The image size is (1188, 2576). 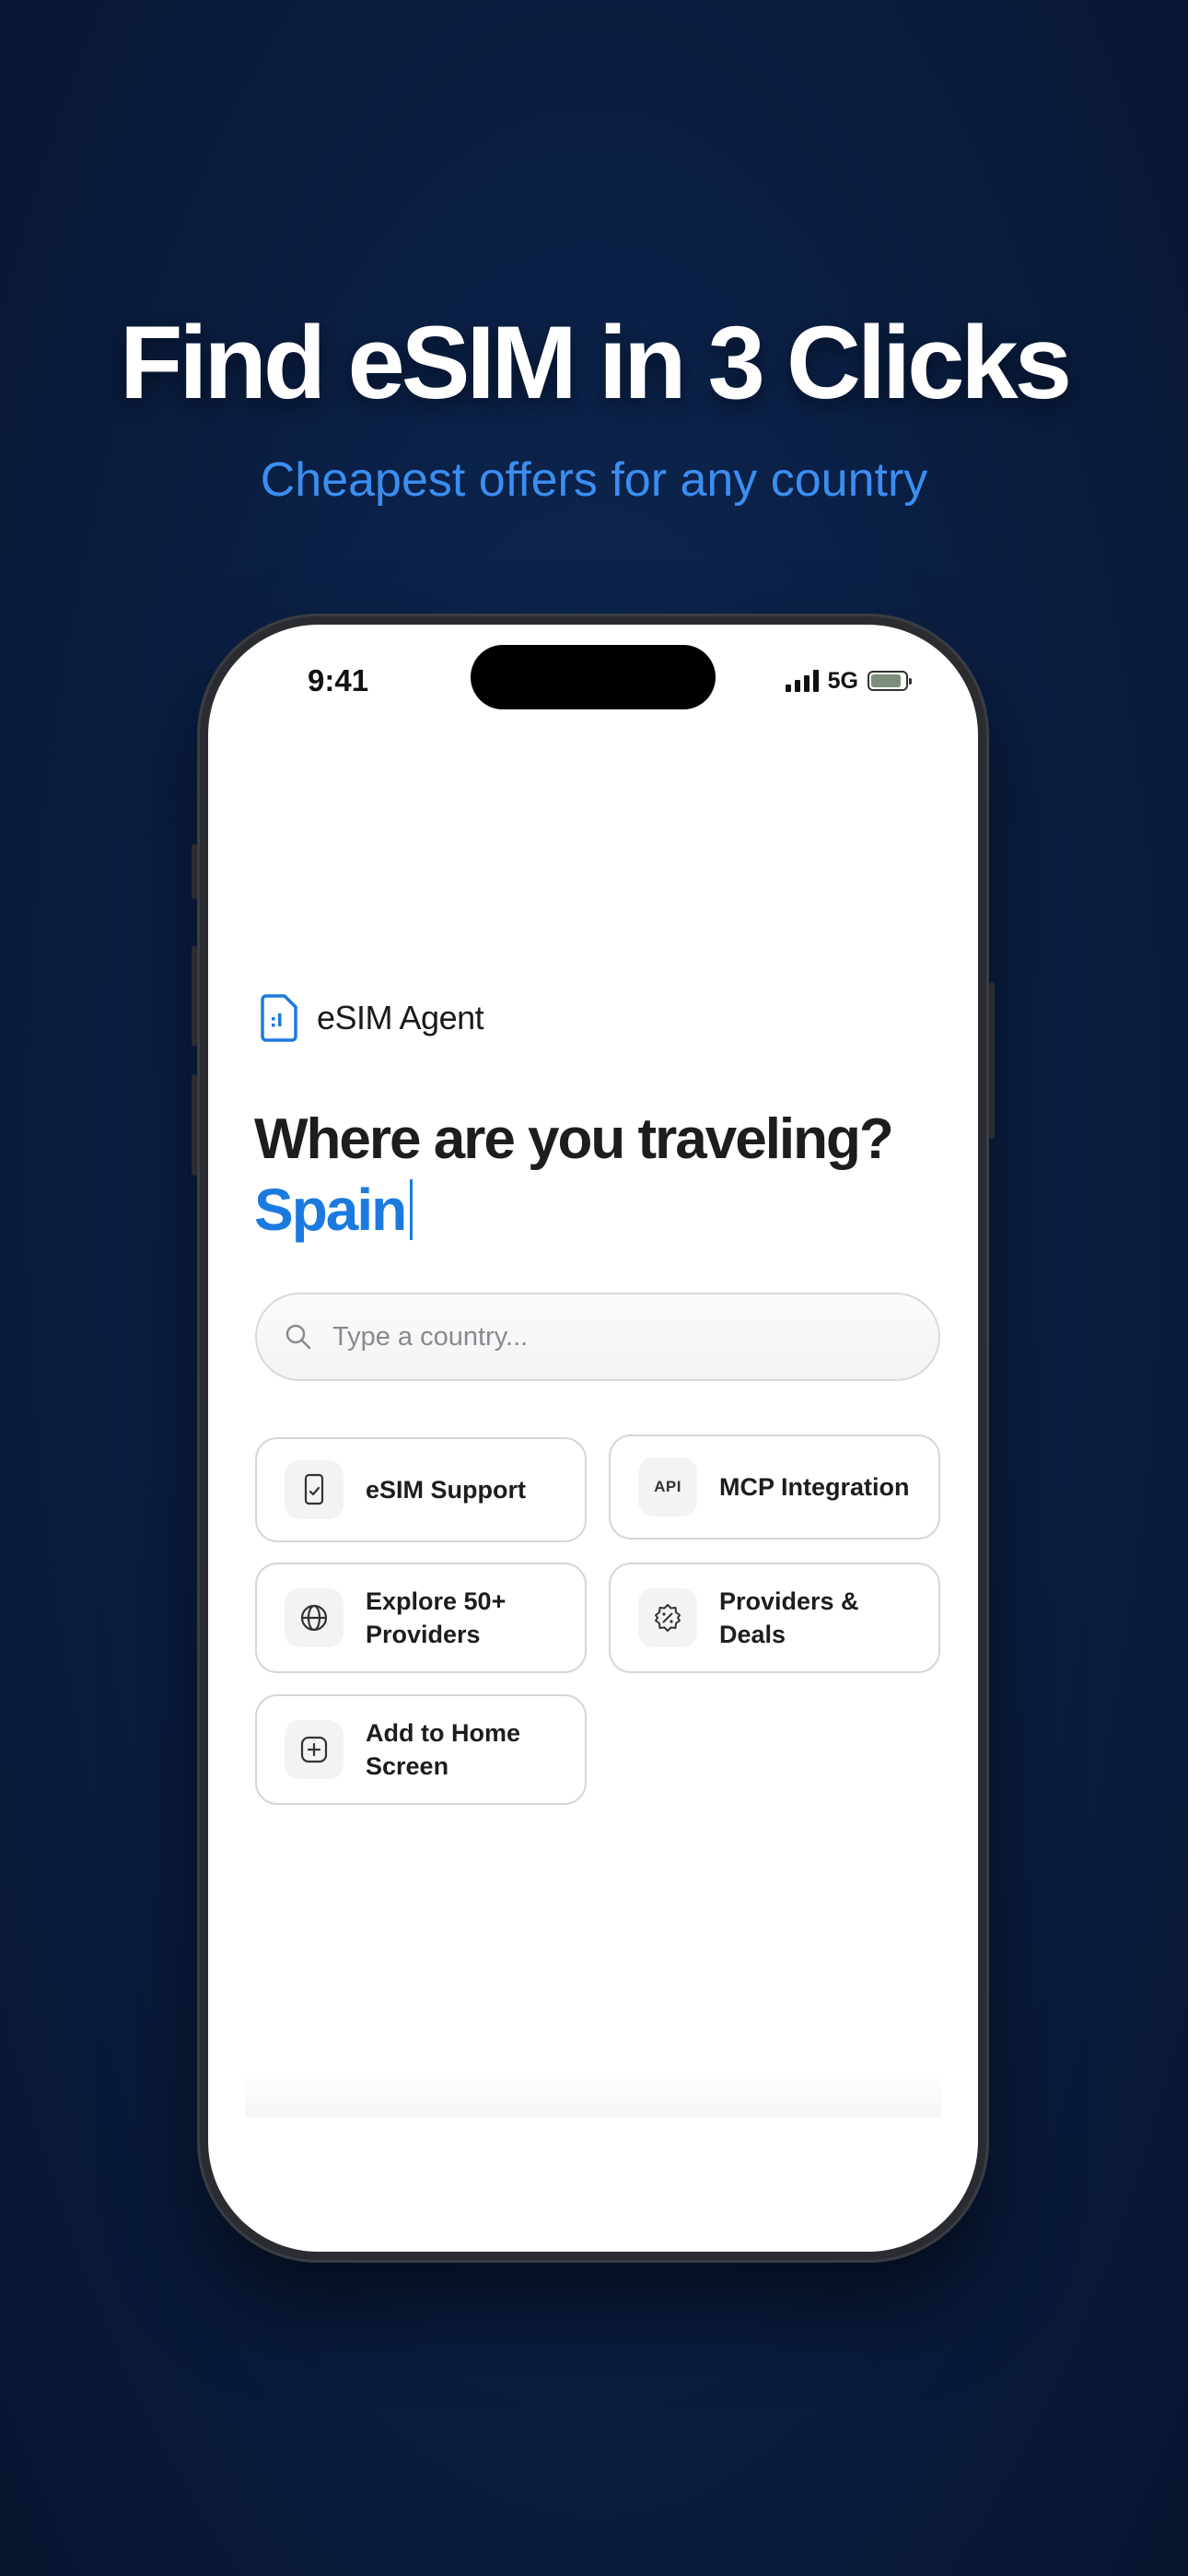 What do you see at coordinates (443, 1749) in the screenshot?
I see `action-label: Add to Home Screen` at bounding box center [443, 1749].